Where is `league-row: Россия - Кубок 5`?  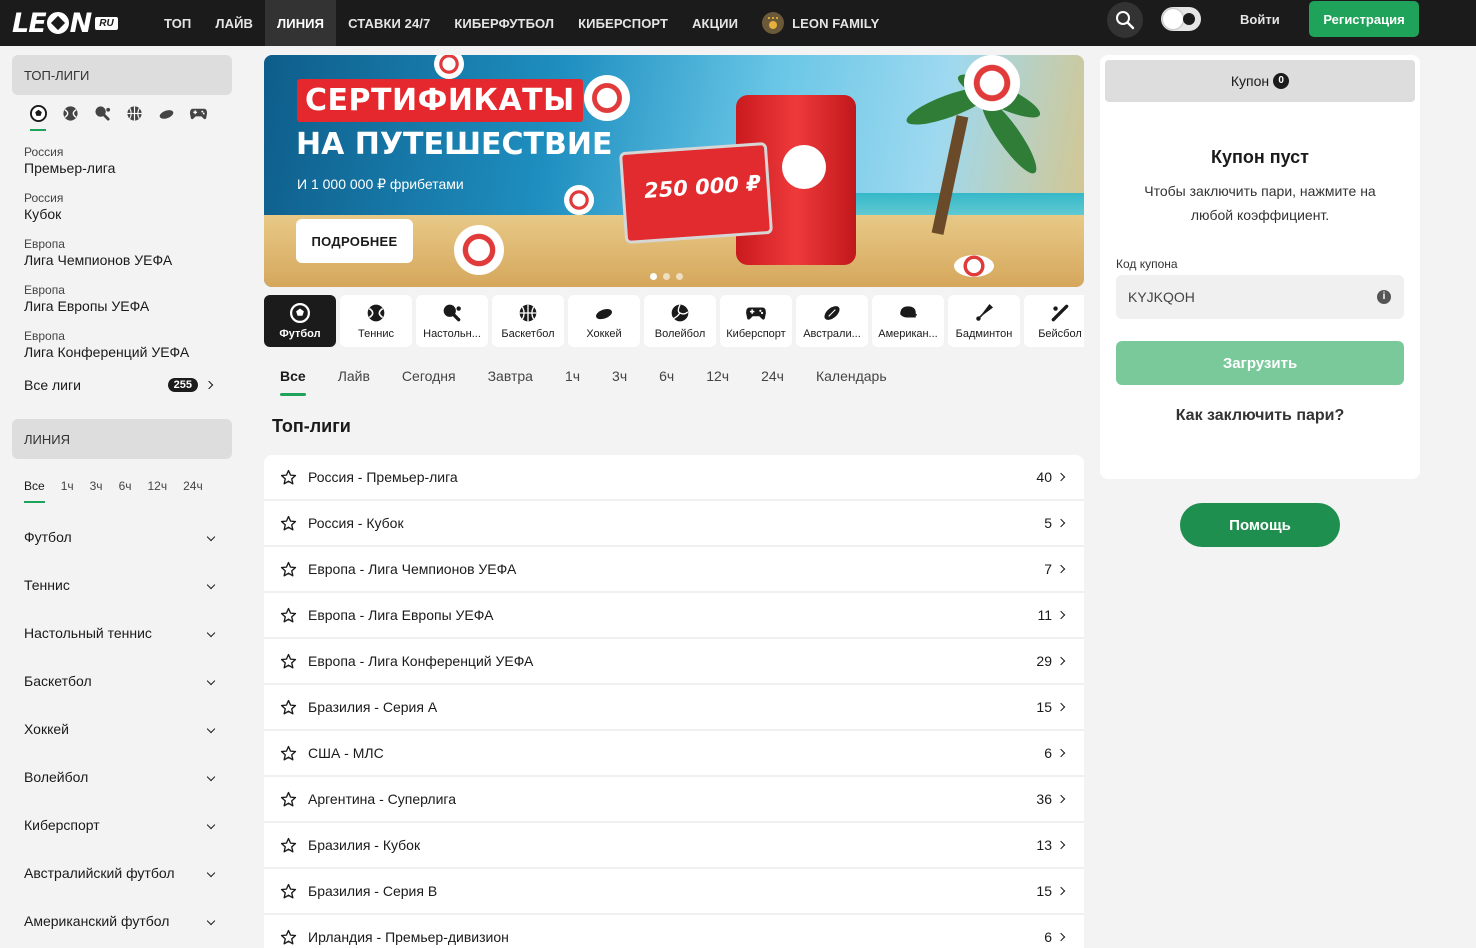
league-row: Россия - Кубок 5 is located at coordinates (674, 524).